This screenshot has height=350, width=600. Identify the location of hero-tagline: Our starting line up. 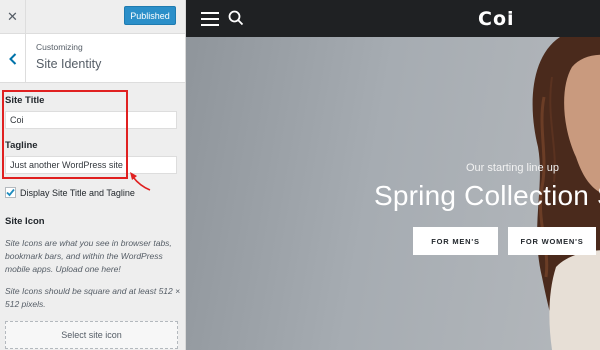
(512, 168).